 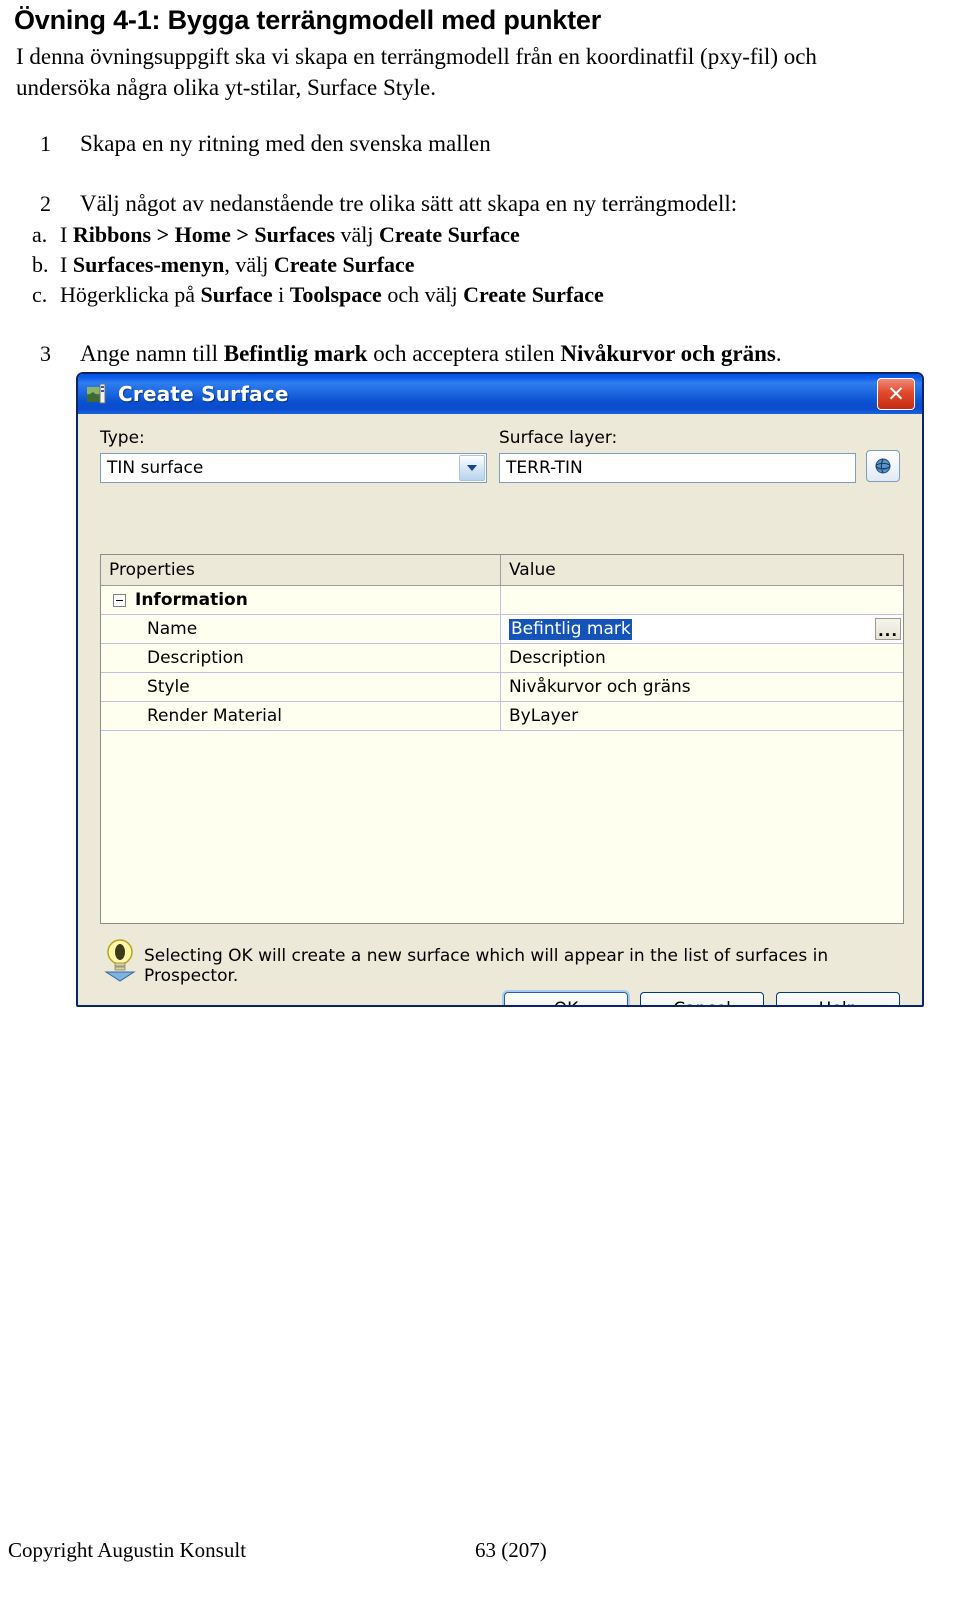 I want to click on property-value-cell: Nivåkurvor och gräns, so click(x=702, y=687).